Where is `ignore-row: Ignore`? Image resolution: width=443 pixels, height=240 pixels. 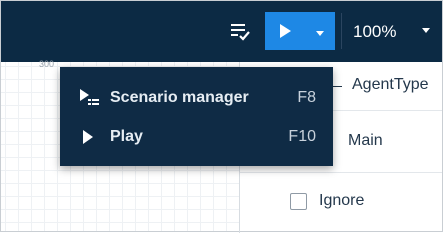
ignore-row: Ignore is located at coordinates (341, 201).